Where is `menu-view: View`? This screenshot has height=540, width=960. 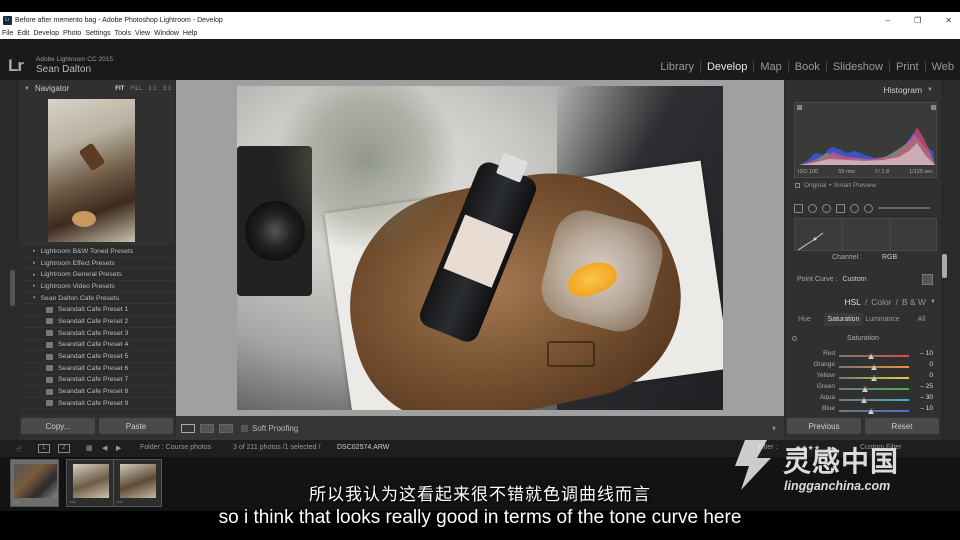
menu-view: View is located at coordinates (142, 33).